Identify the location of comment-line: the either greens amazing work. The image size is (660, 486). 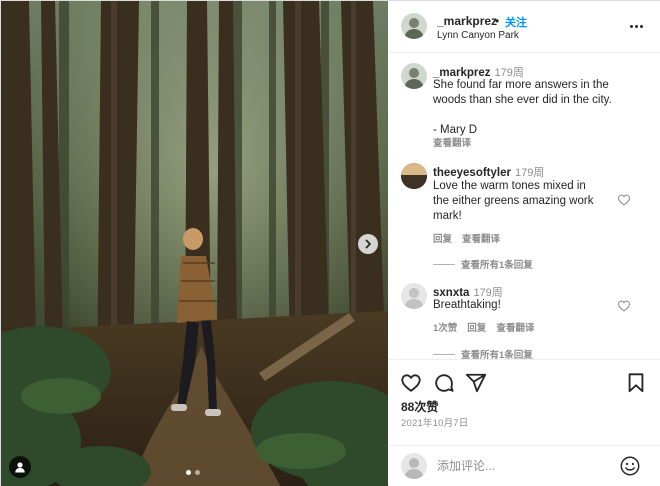
(513, 201).